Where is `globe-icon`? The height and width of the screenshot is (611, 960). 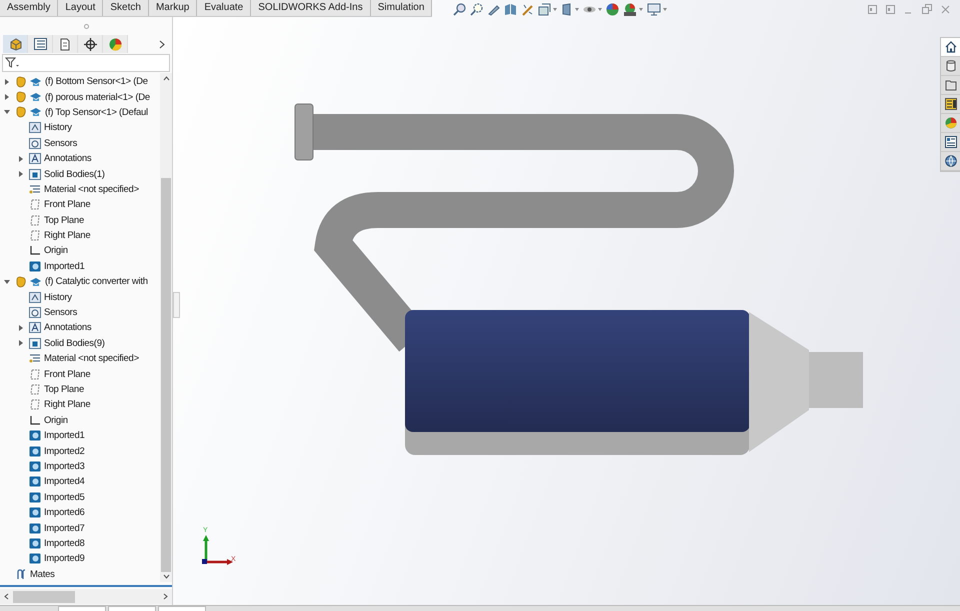
globe-icon is located at coordinates (950, 161).